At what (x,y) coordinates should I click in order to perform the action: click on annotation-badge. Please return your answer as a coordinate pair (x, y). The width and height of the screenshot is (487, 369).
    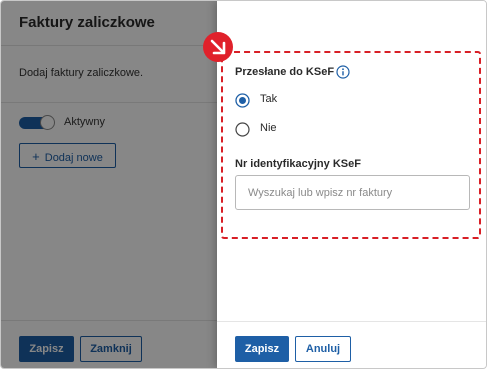
    Looking at the image, I should click on (218, 47).